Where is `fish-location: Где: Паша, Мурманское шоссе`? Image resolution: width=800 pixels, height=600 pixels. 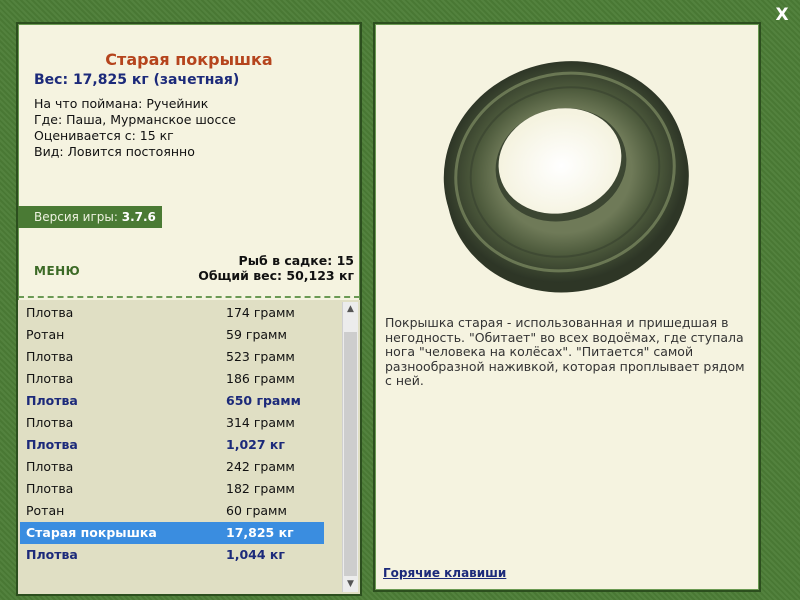 fish-location: Где: Паша, Мурманское шоссе is located at coordinates (135, 119).